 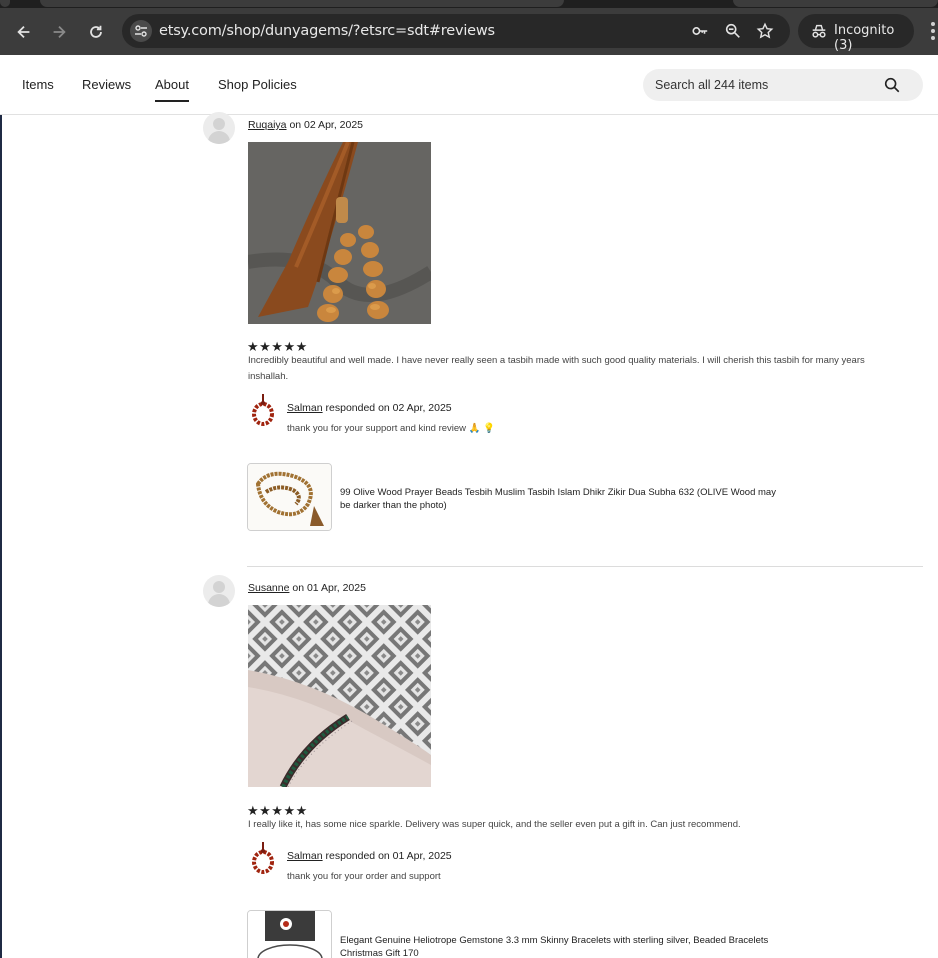 I want to click on bracelet-thumbnail, so click(x=289, y=934).